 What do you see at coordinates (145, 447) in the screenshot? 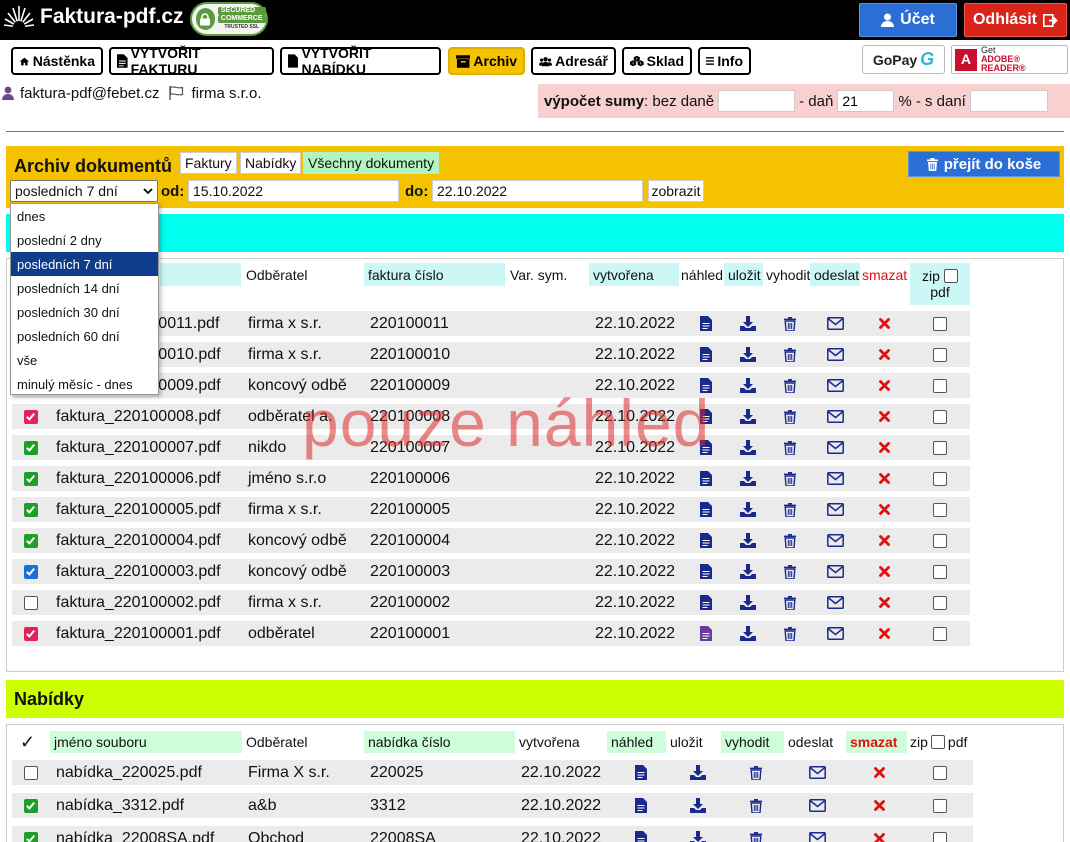
I see `file-name: faktura_220100007.pdf` at bounding box center [145, 447].